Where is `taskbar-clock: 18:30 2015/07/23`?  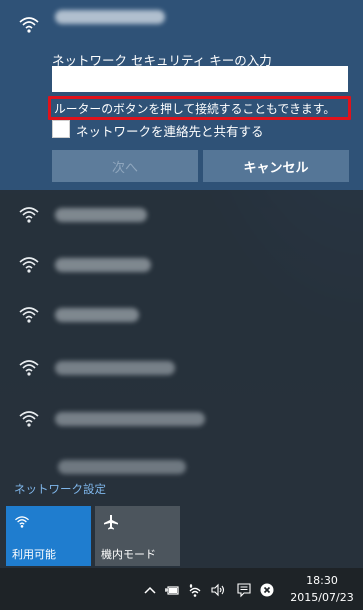
taskbar-clock: 18:30 2015/07/23 is located at coordinates (322, 589).